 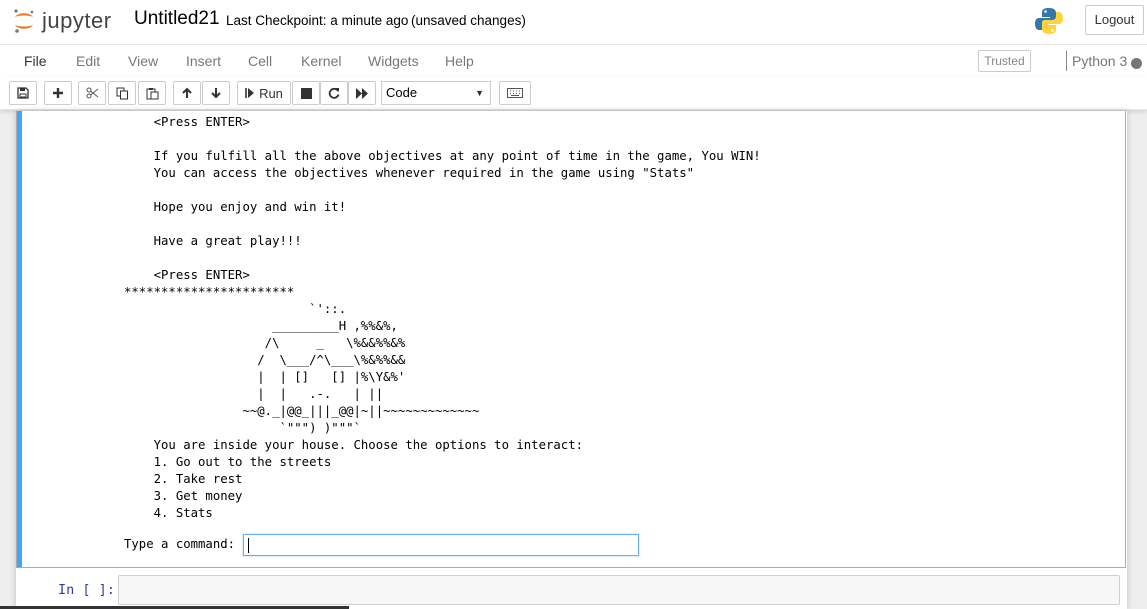 I want to click on move-down-icon, so click(x=216, y=93).